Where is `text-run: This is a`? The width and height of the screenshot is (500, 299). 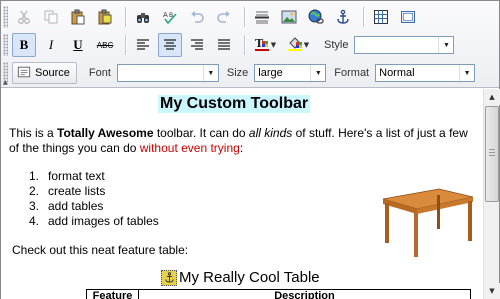 text-run: This is a is located at coordinates (33, 133).